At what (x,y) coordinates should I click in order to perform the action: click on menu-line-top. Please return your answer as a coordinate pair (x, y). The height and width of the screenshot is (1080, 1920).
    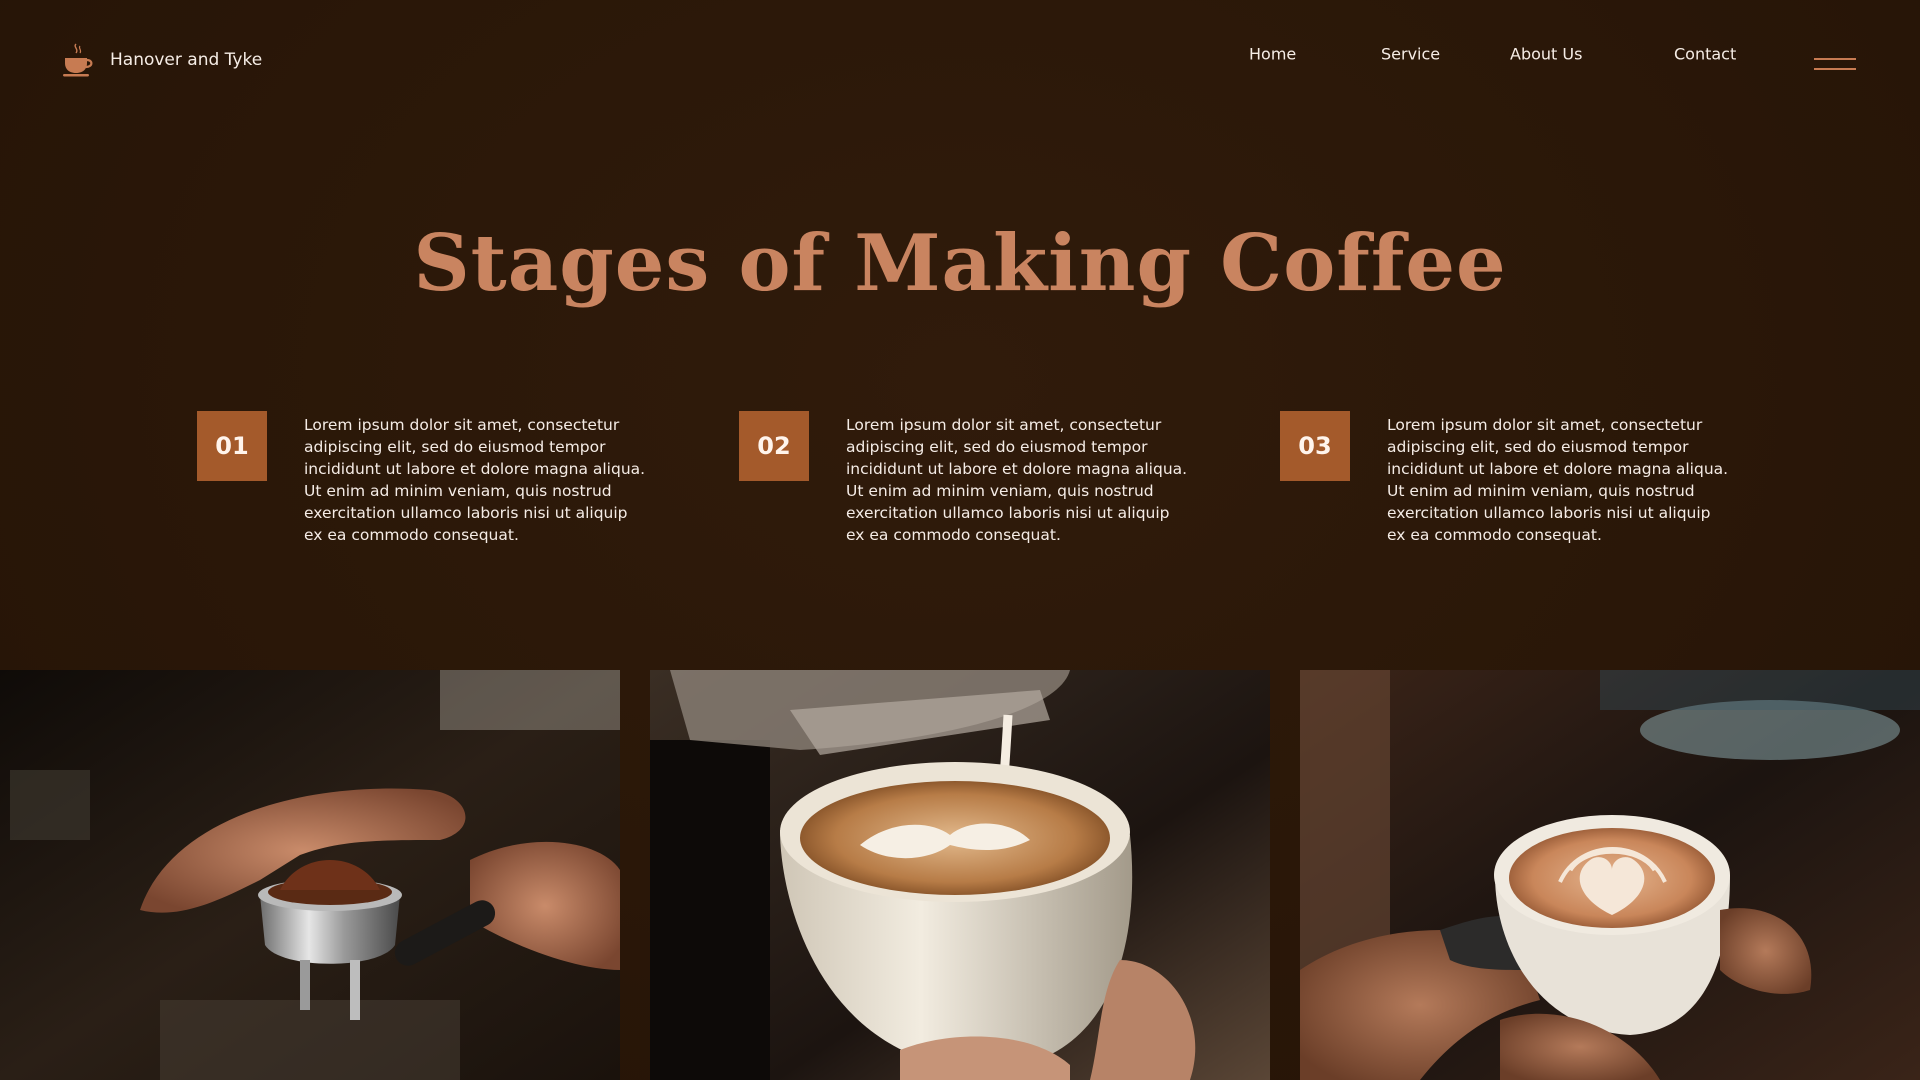
    Looking at the image, I should click on (1835, 59).